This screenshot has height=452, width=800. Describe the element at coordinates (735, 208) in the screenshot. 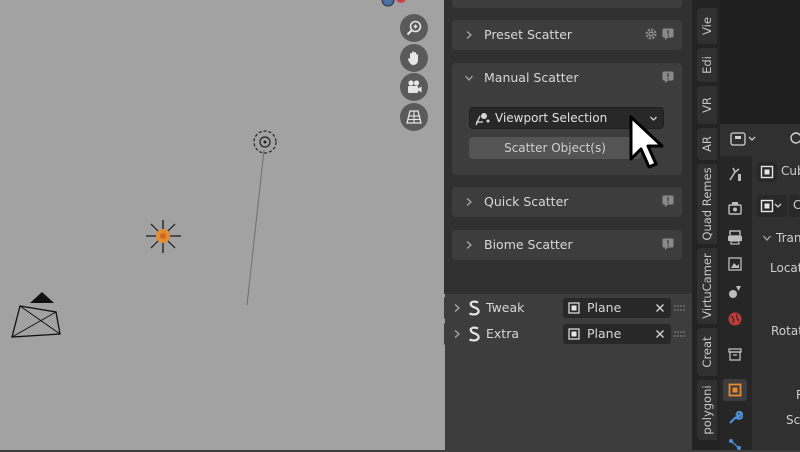

I see `render-icon` at that location.